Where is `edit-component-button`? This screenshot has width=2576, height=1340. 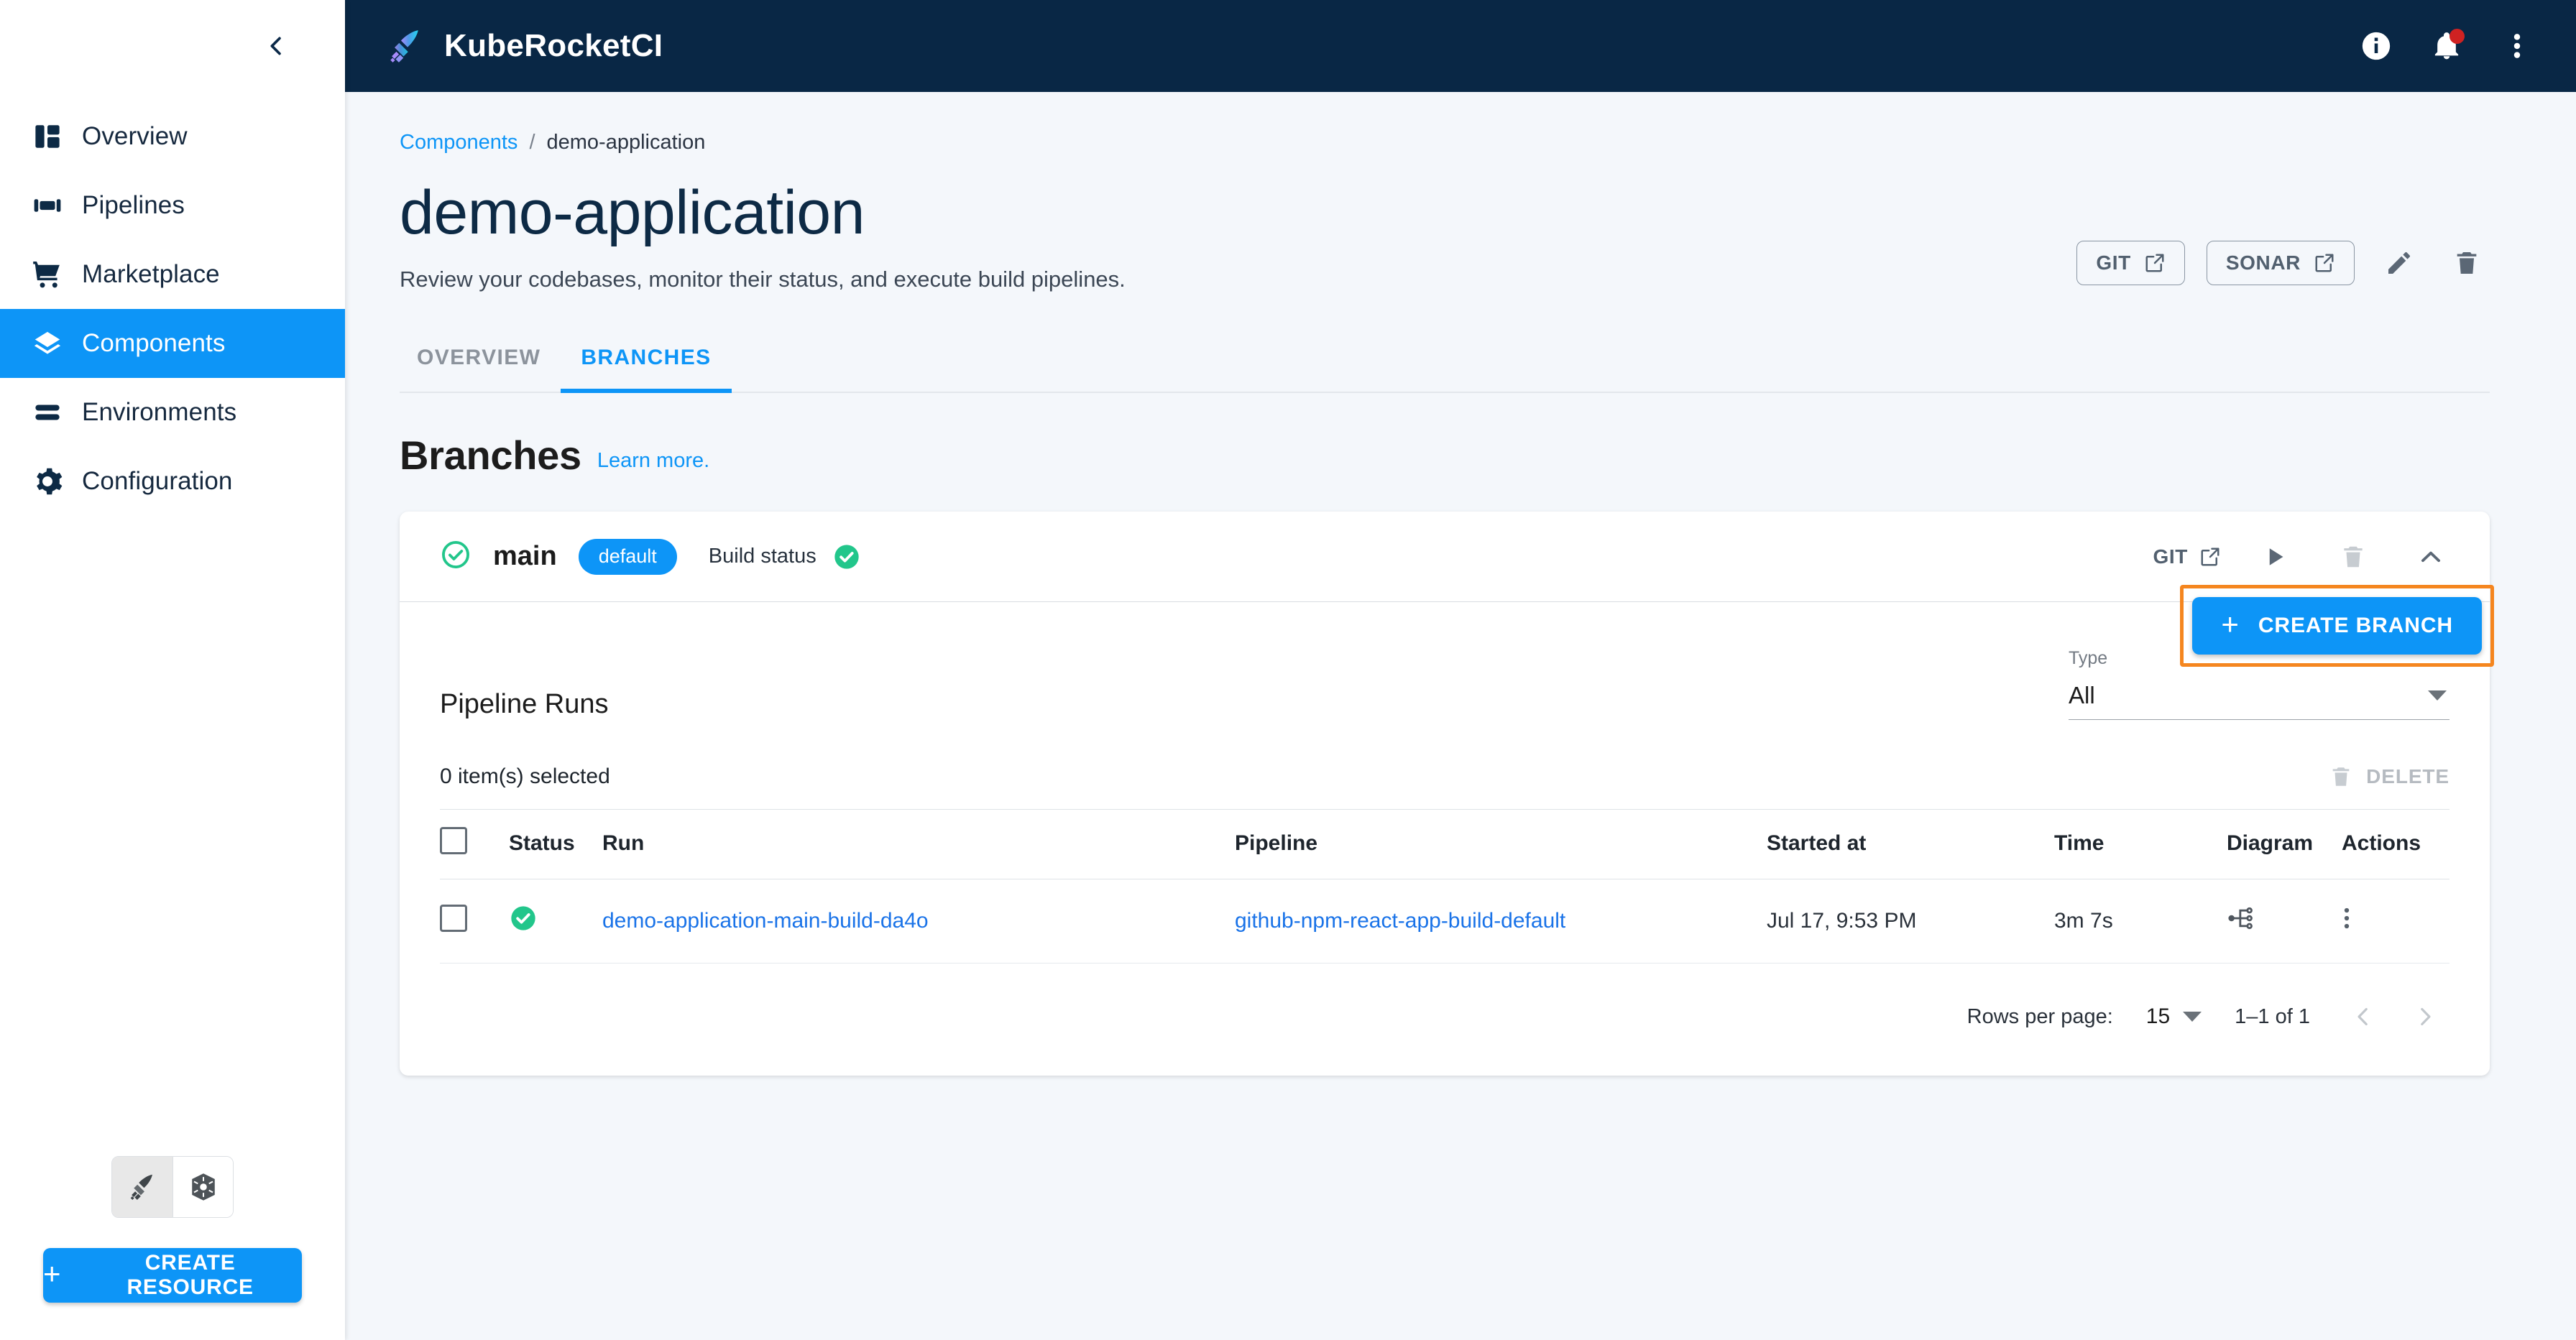
edit-component-button is located at coordinates (2399, 263).